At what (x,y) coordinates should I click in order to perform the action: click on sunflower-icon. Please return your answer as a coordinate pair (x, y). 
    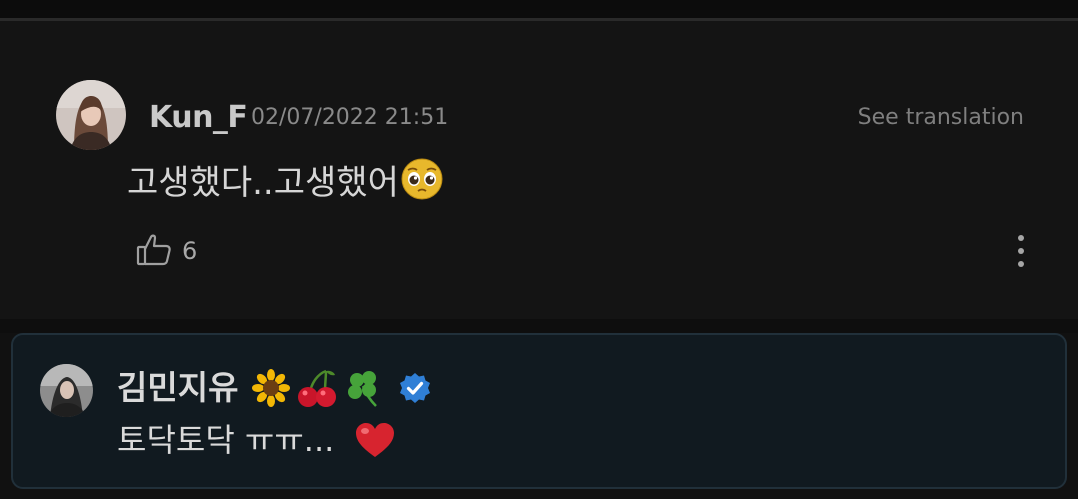
    Looking at the image, I should click on (271, 390).